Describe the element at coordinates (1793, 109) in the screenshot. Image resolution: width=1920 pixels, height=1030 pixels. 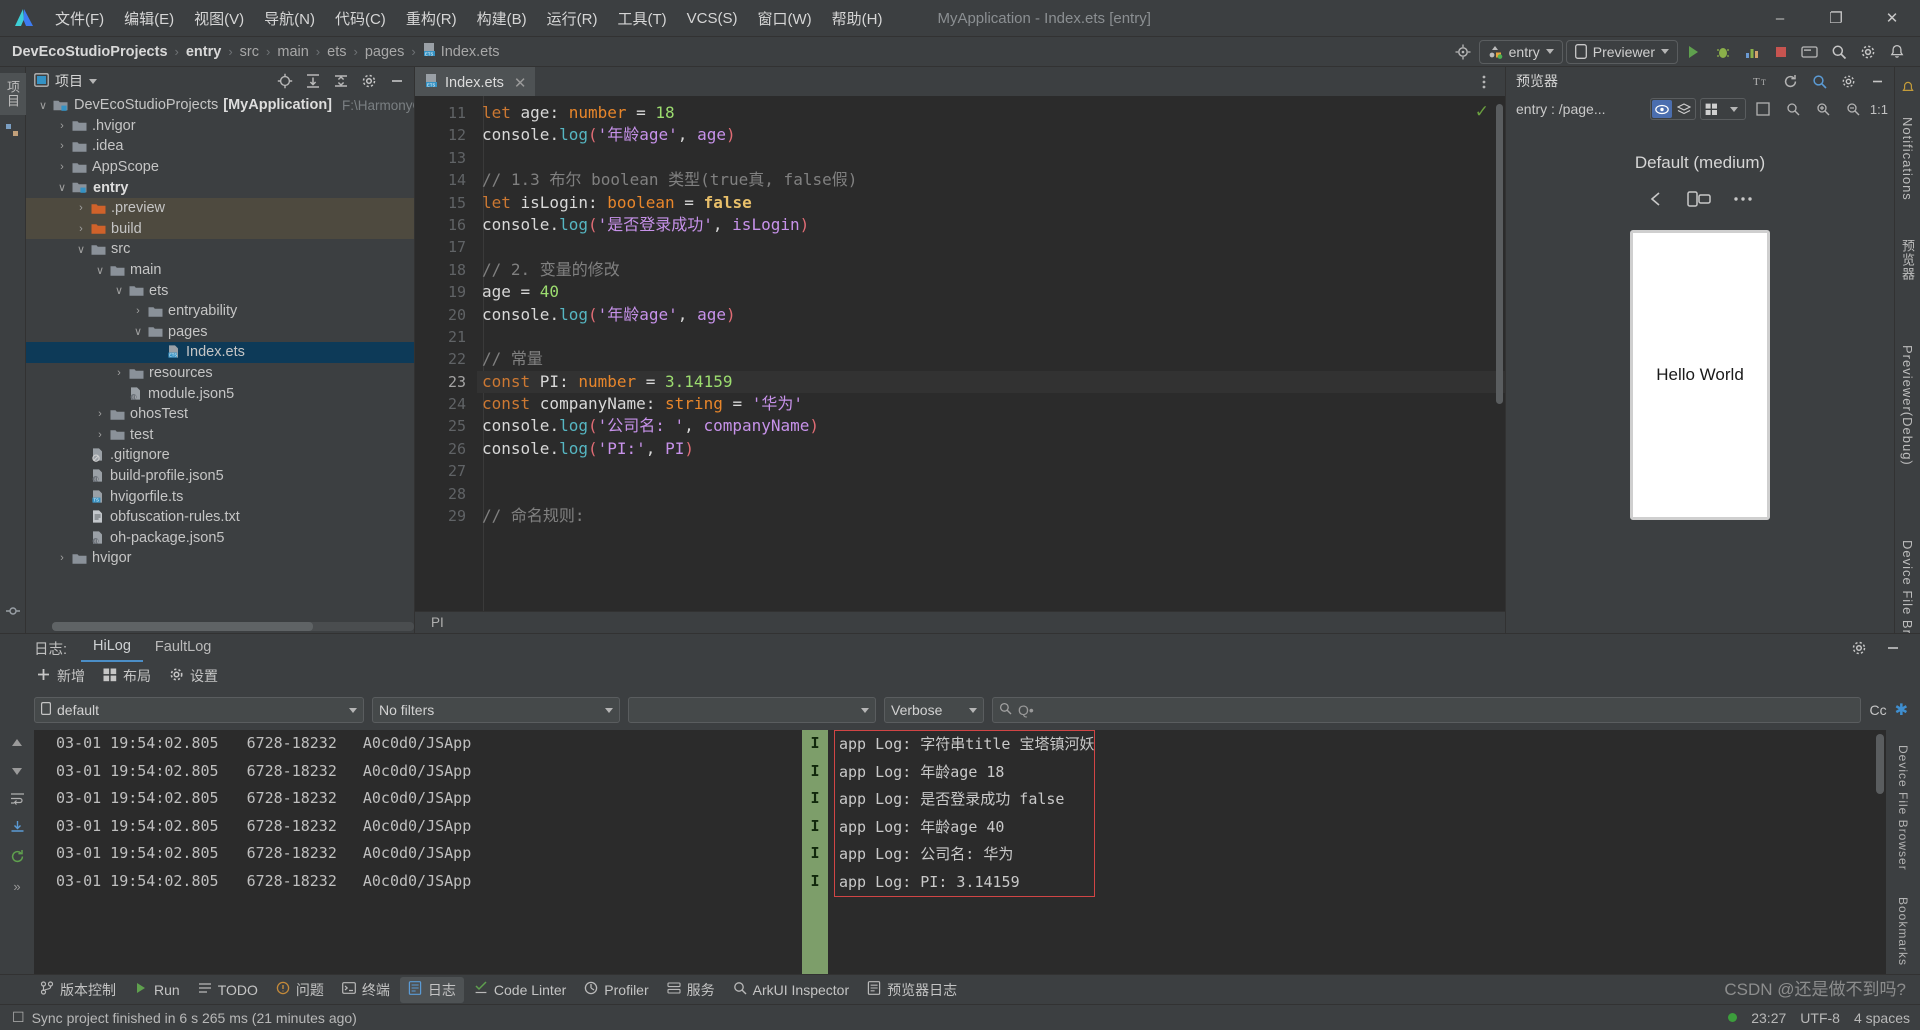
I see `zoom-fit-icon` at that location.